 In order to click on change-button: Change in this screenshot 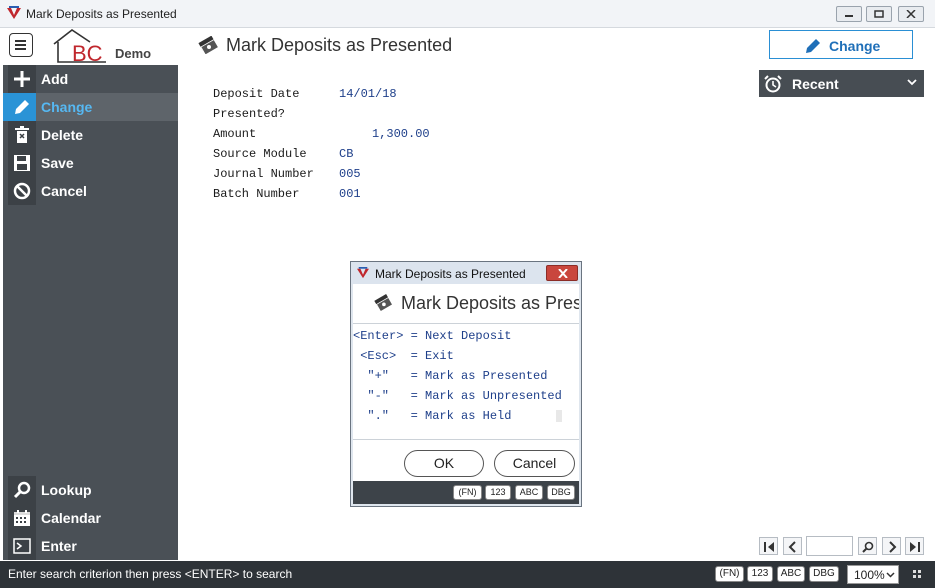, I will do `click(841, 44)`.